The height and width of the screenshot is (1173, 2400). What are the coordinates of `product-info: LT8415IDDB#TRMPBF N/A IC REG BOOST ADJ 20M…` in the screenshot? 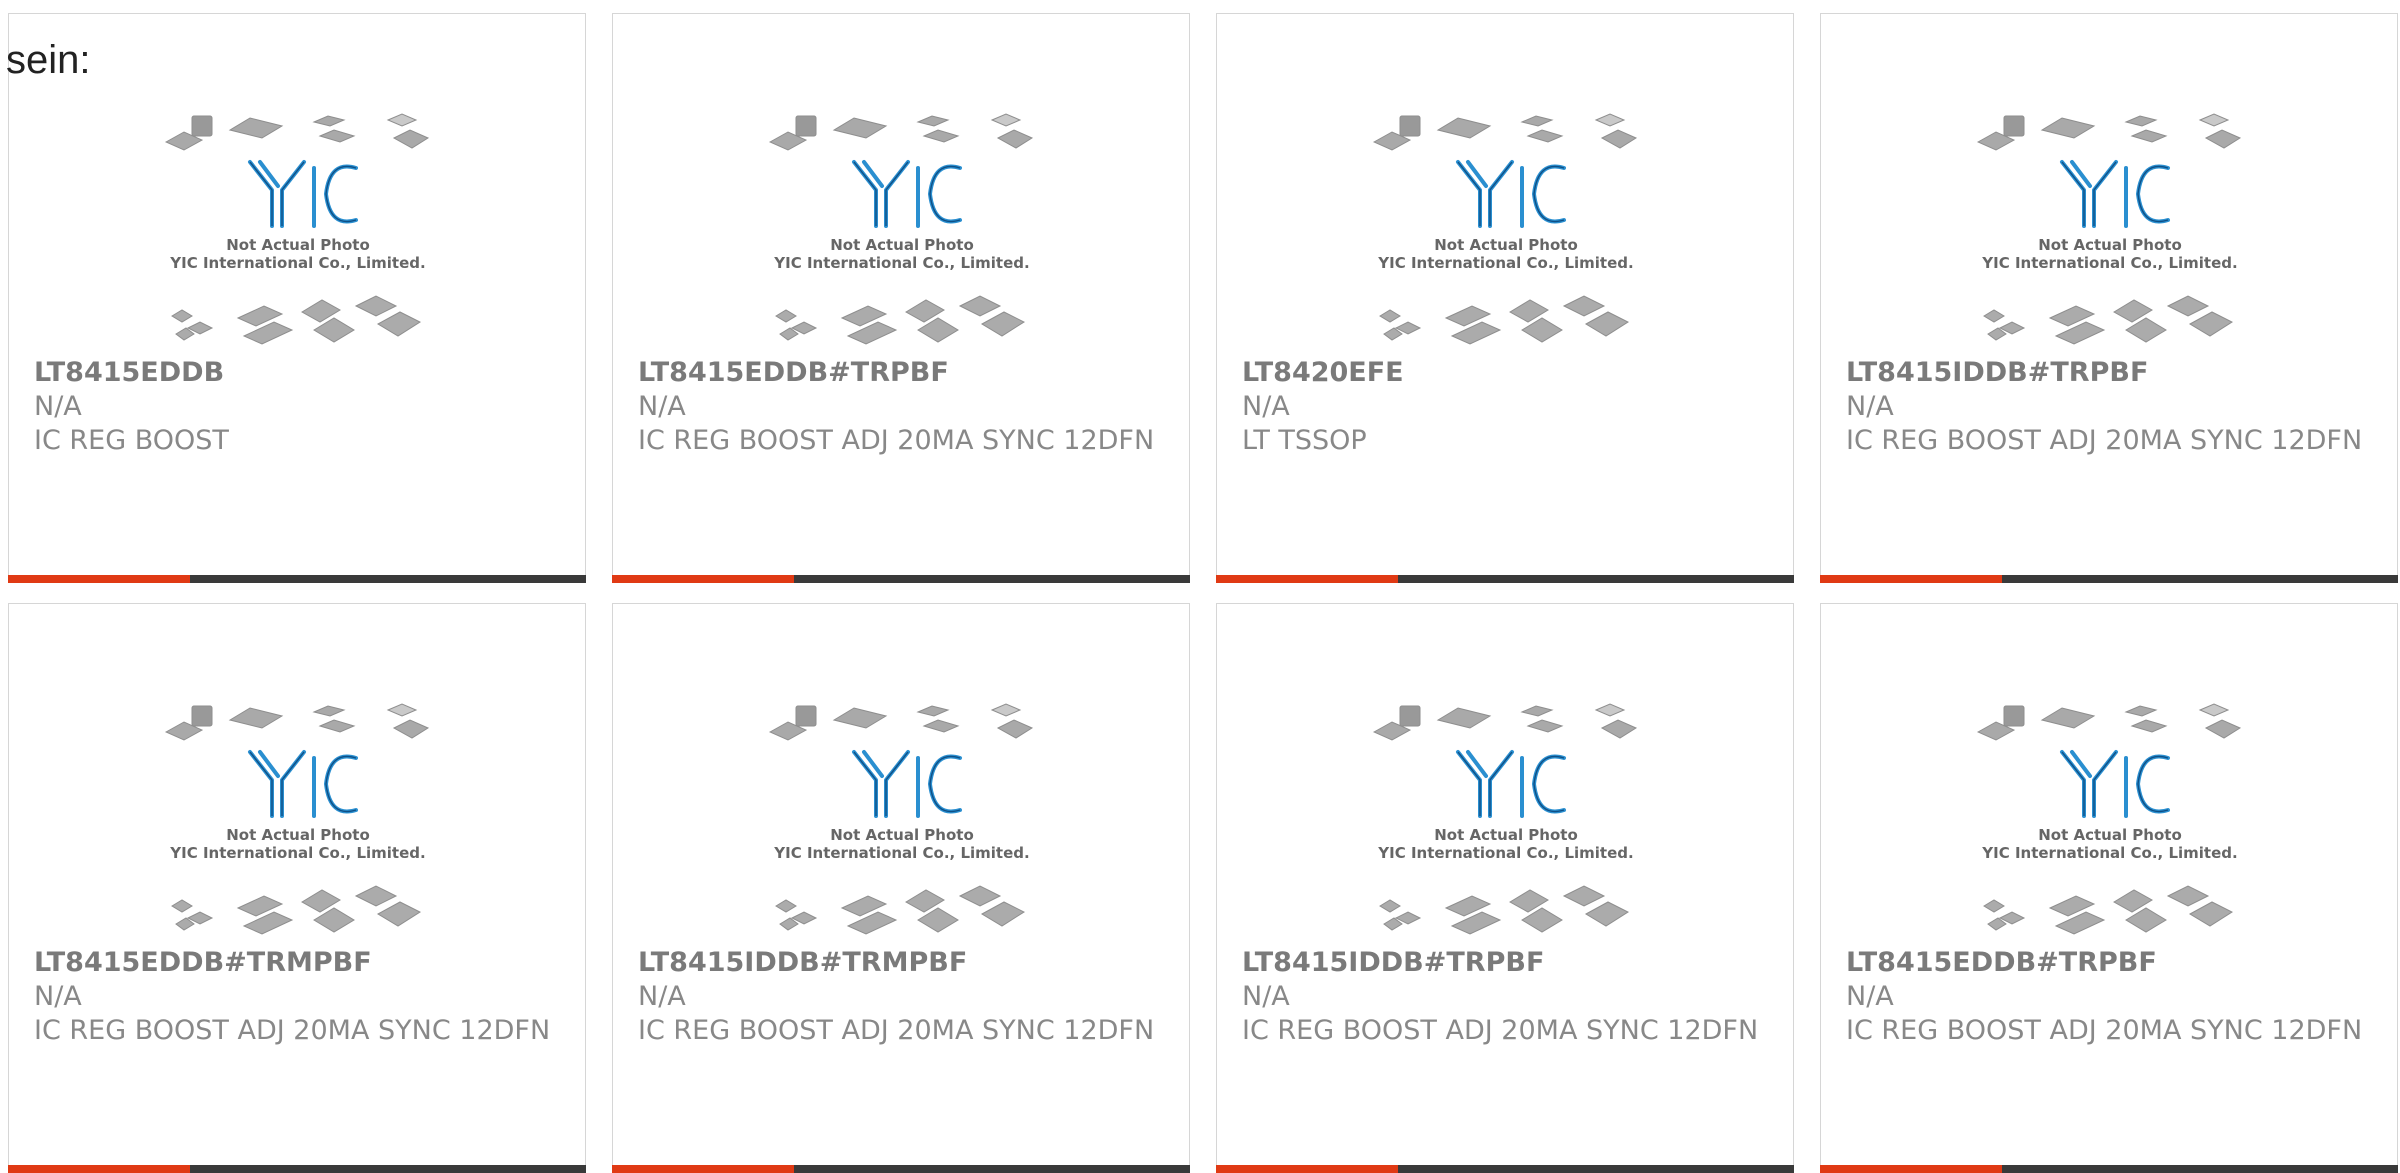 It's located at (903, 997).